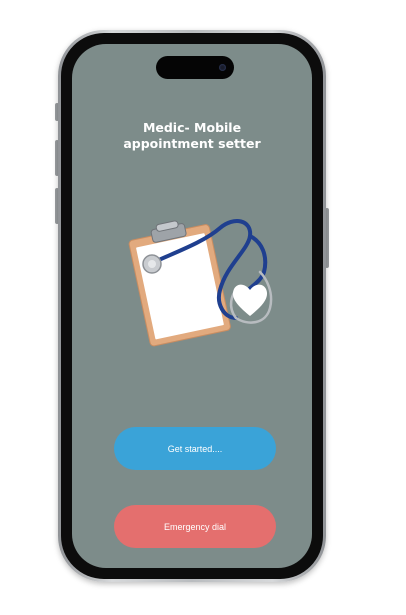 The image size is (406, 615). I want to click on app-title: Medic- Mobile appointment setter, so click(192, 136).